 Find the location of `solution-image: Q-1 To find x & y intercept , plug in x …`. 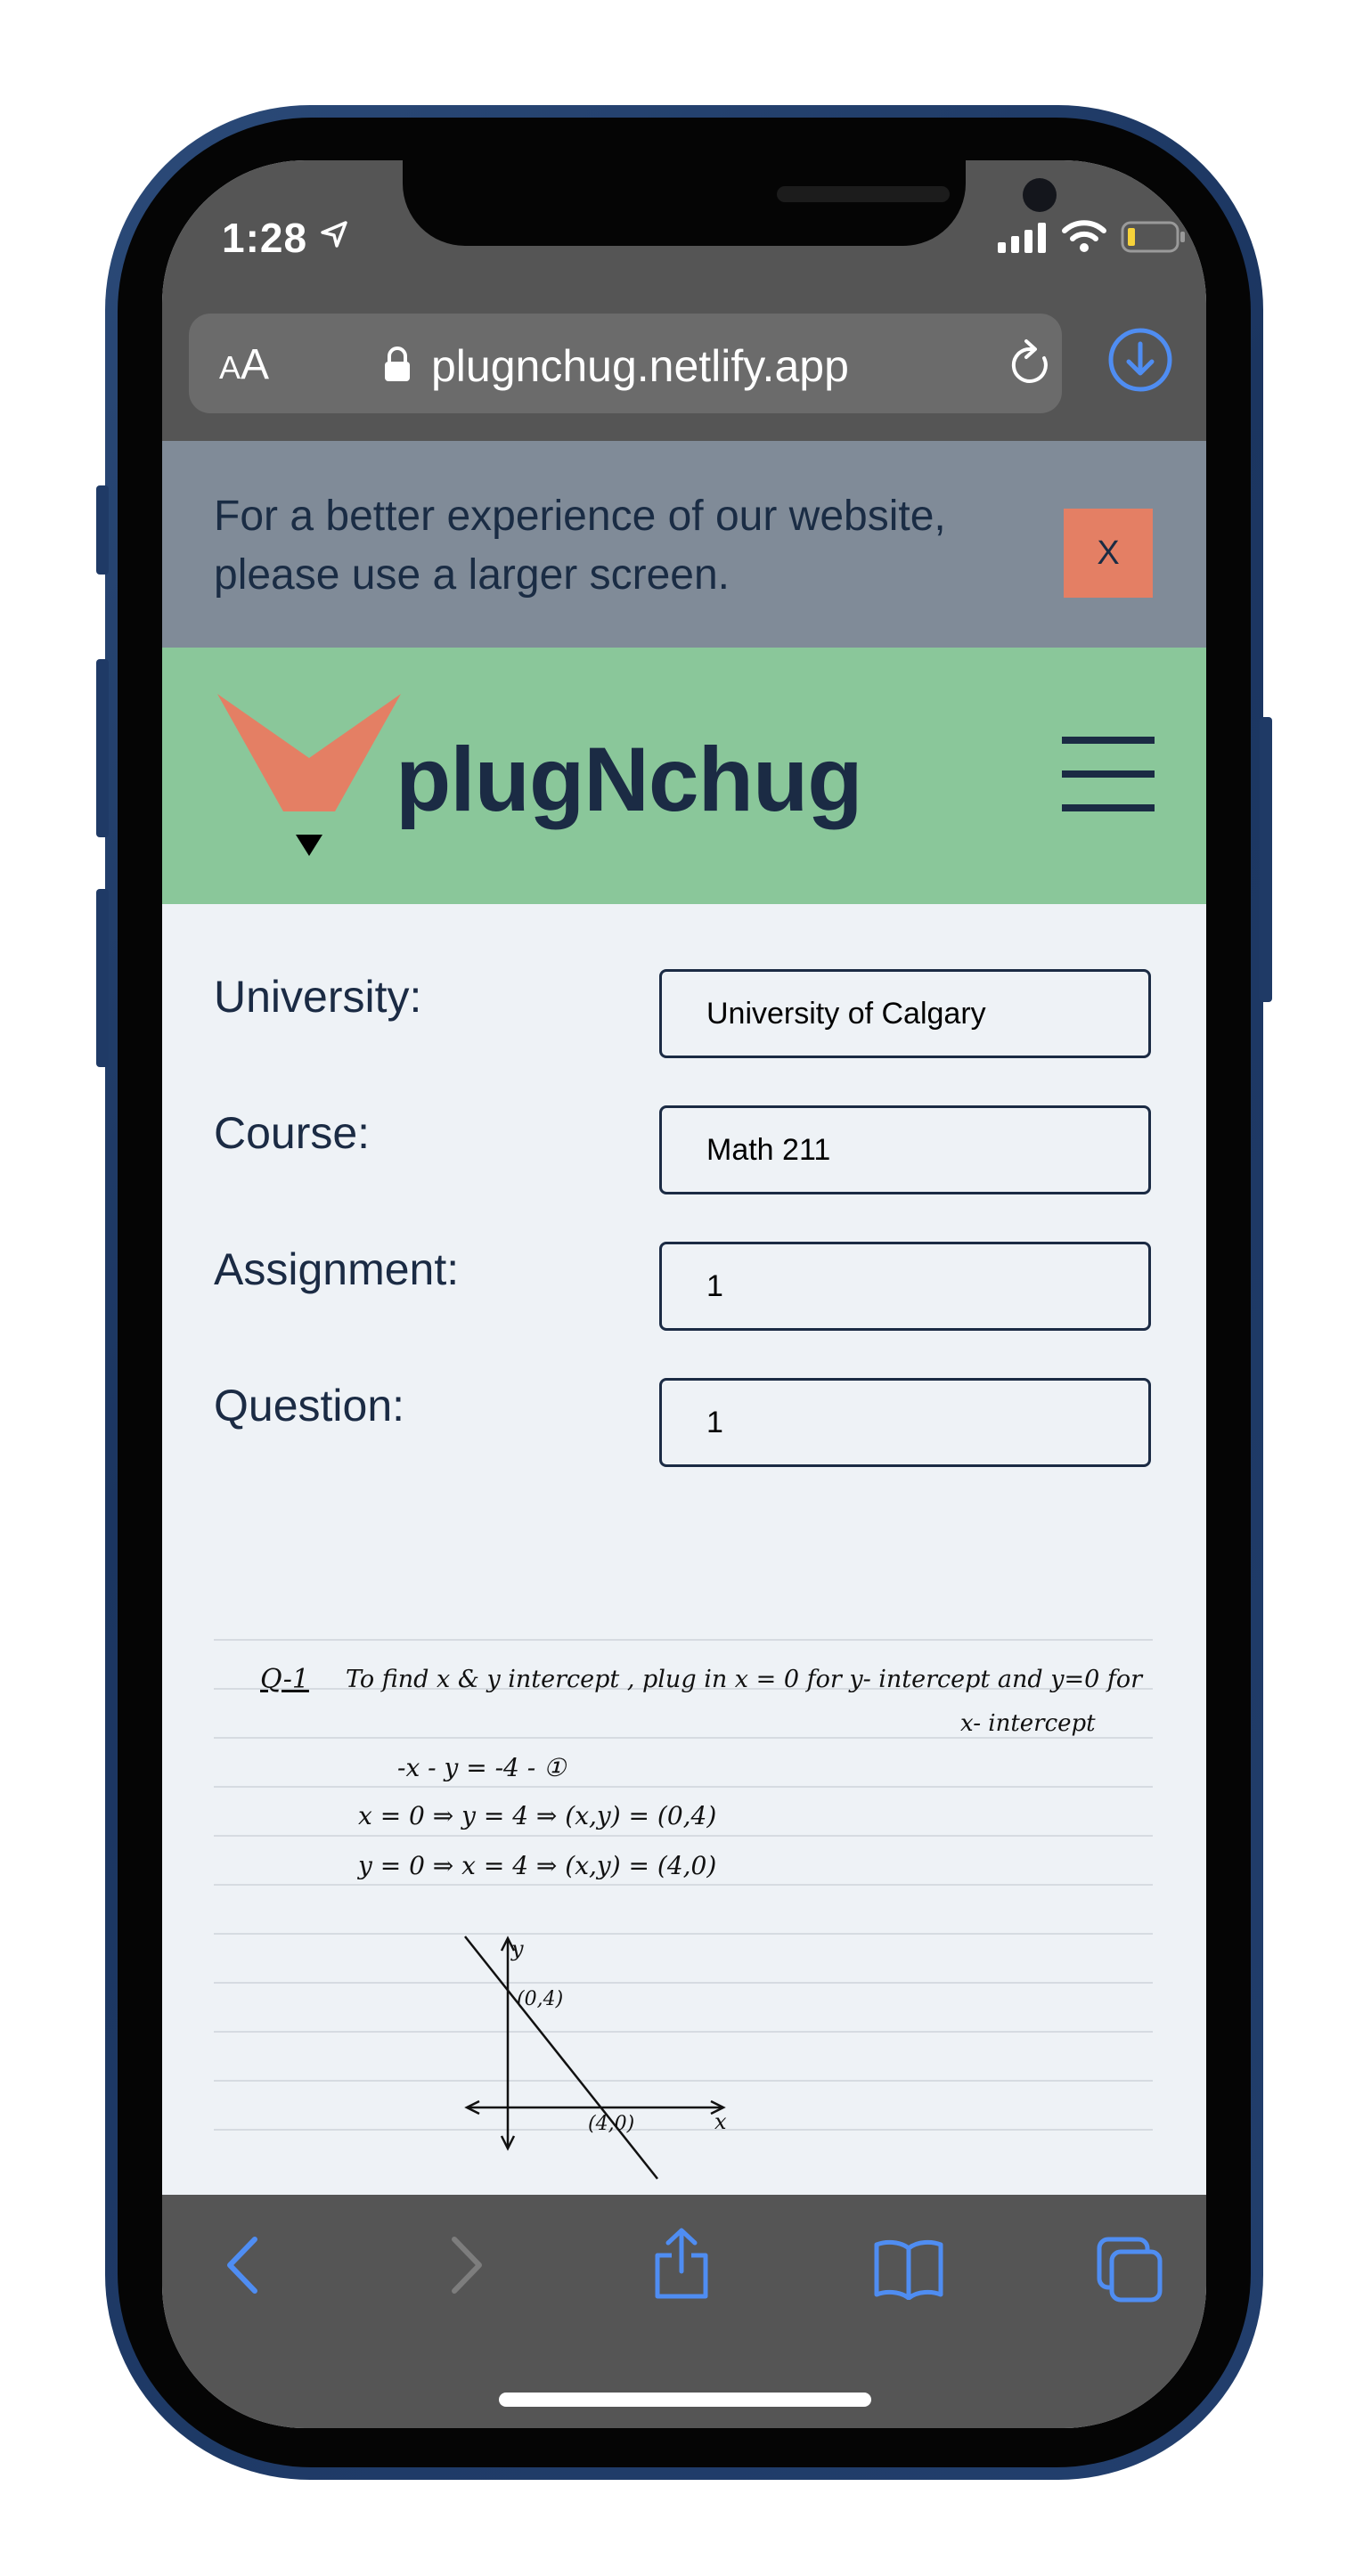

solution-image: Q-1 To find x & y intercept , plug in x … is located at coordinates (684, 1910).